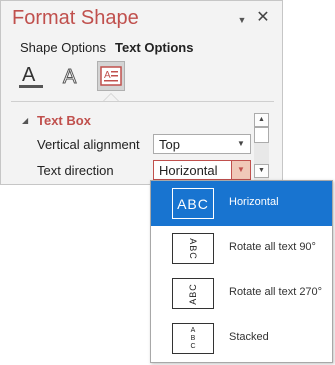  I want to click on option-label: Stacked, so click(249, 337).